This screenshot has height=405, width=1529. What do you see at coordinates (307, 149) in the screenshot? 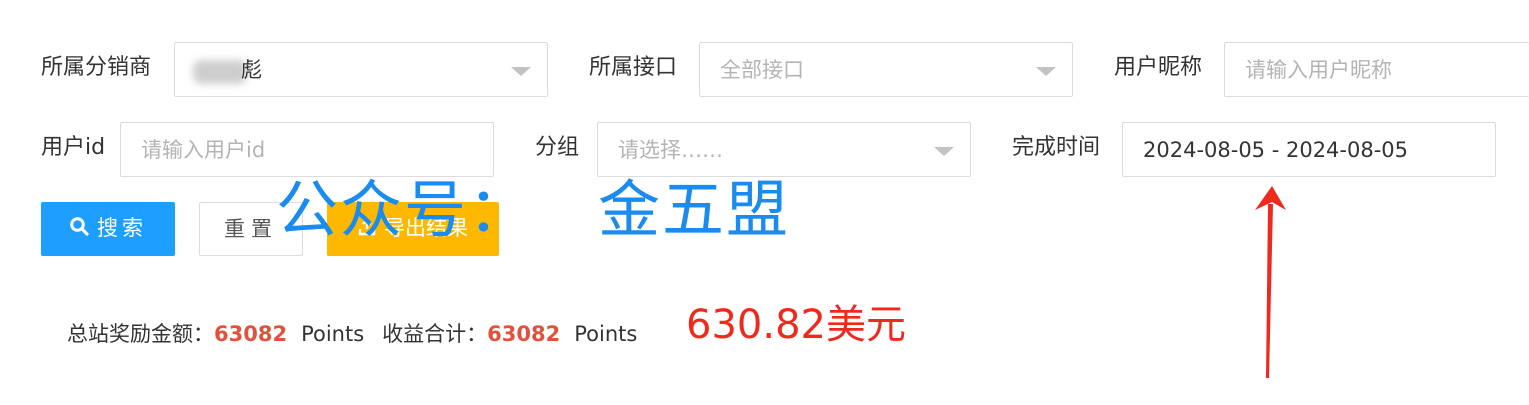
I see `user-id-input: 请输入用户id` at bounding box center [307, 149].